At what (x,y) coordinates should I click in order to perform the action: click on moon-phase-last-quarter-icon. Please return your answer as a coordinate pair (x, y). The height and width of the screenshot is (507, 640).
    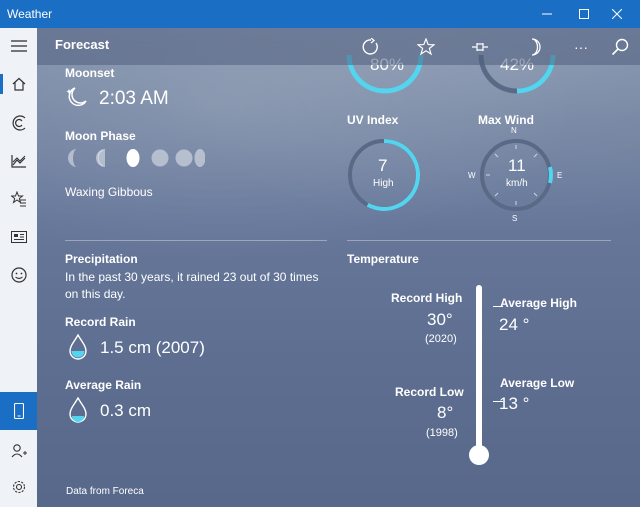
    Looking at the image, I should click on (100, 158).